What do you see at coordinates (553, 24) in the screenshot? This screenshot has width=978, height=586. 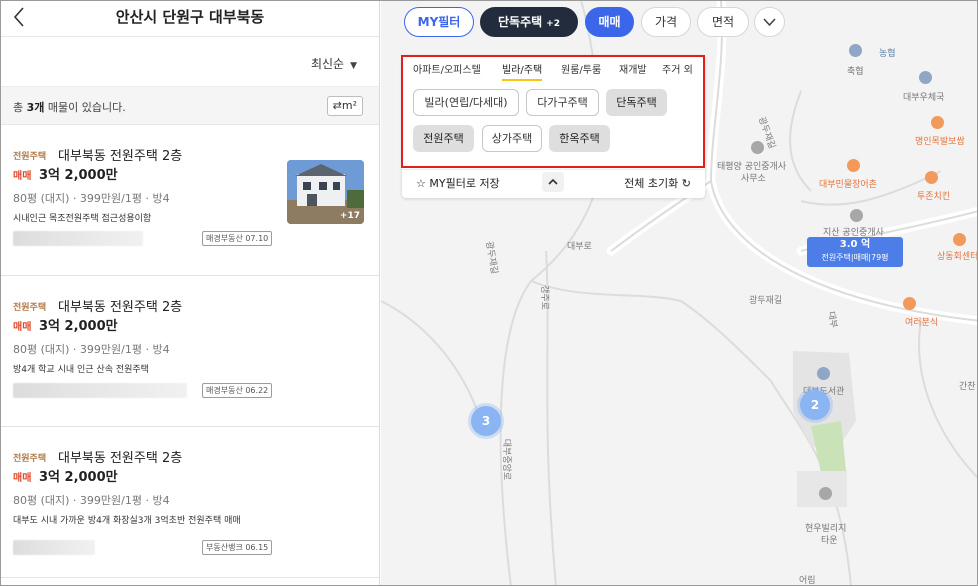 I see `property-type-extra: +2` at bounding box center [553, 24].